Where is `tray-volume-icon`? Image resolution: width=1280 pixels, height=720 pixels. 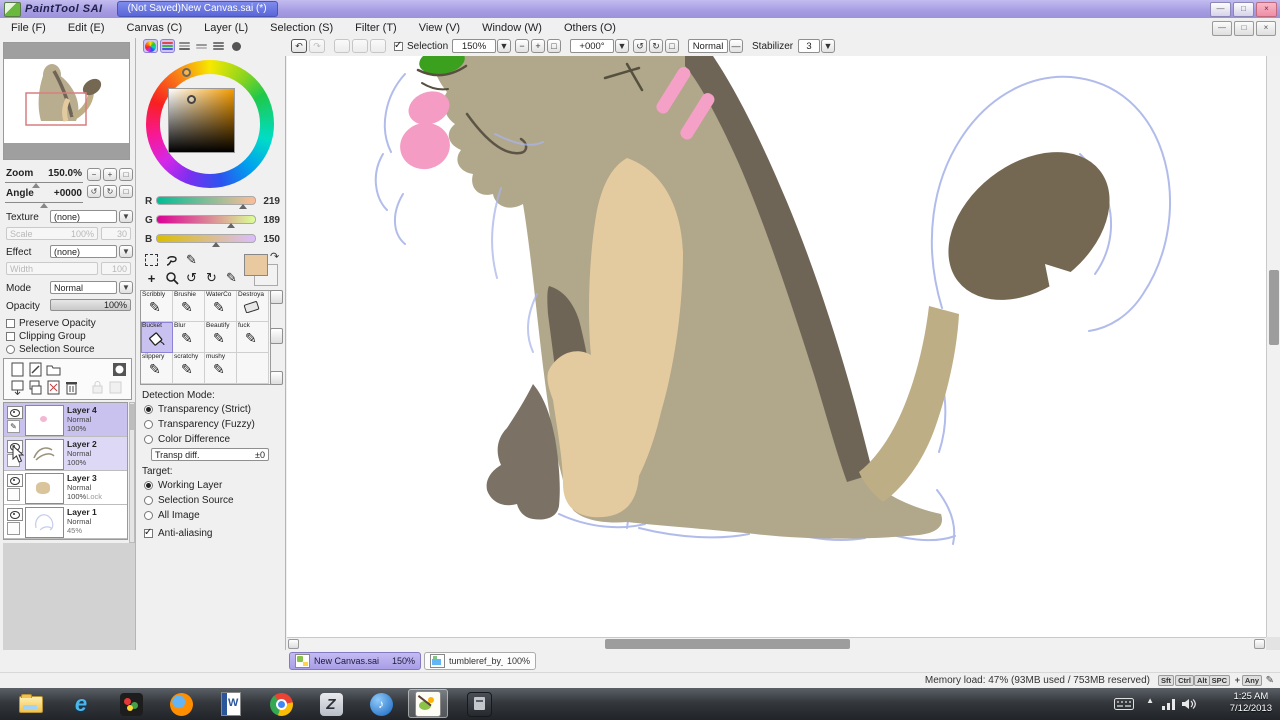
tray-volume-icon is located at coordinates (1189, 704).